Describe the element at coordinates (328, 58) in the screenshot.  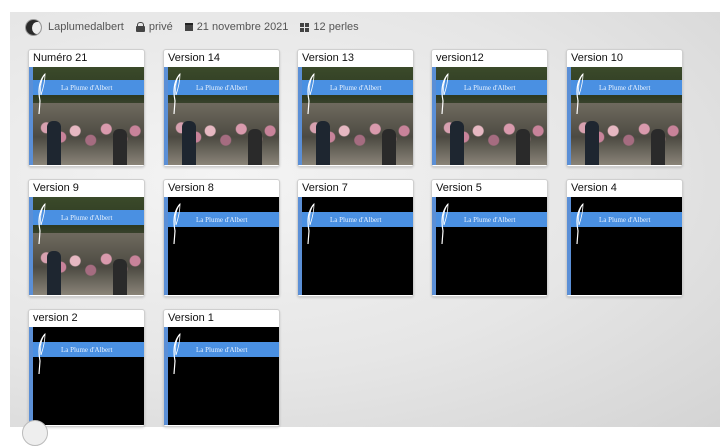
I see `card-title: Version 13` at that location.